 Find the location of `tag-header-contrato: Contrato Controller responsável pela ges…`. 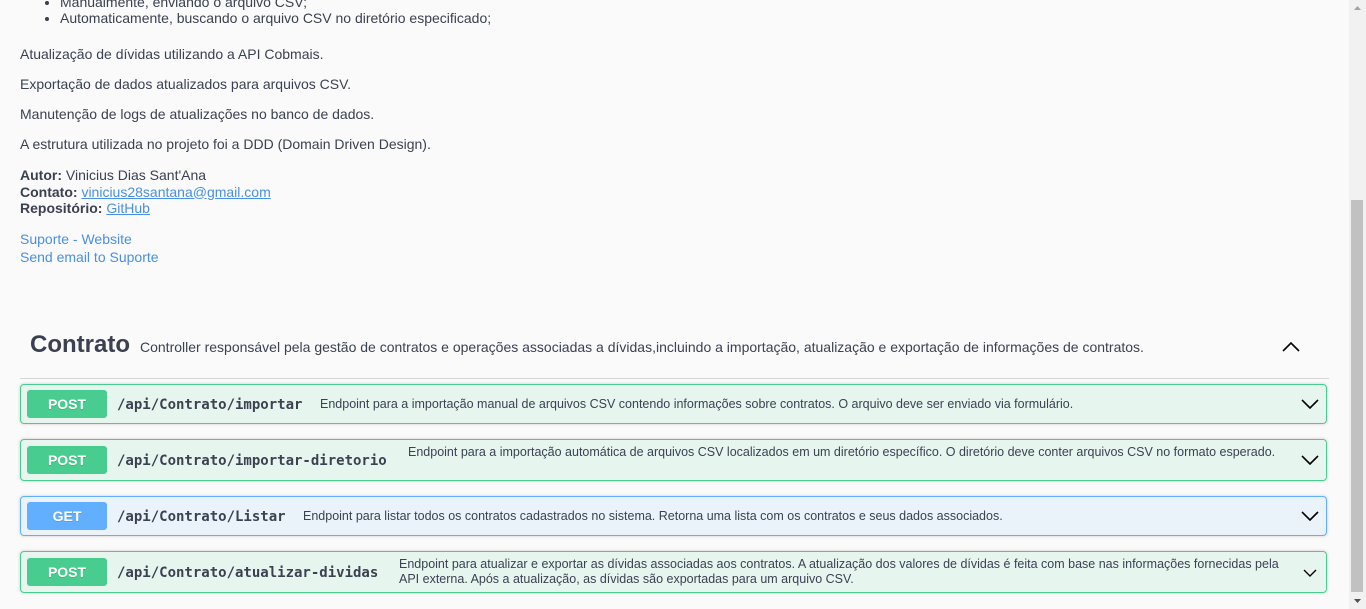

tag-header-contrato: Contrato Controller responsável pela ges… is located at coordinates (674, 352).